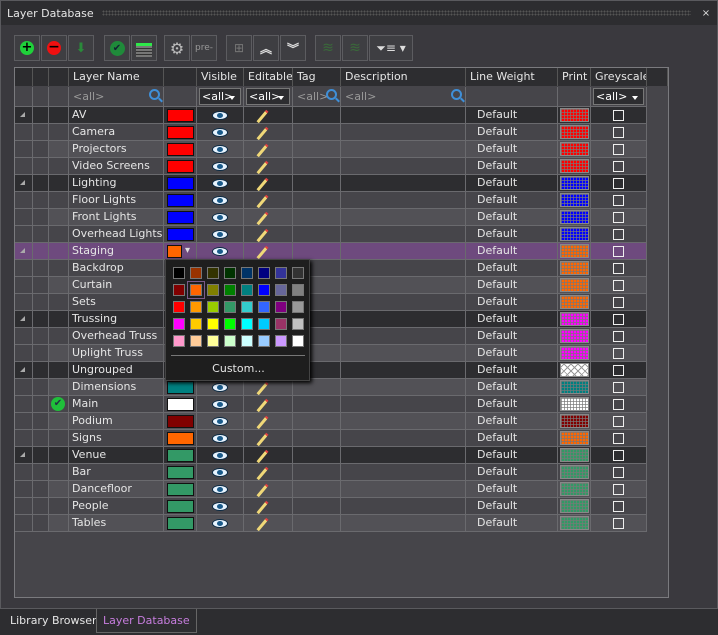 The width and height of the screenshot is (718, 635). I want to click on layer-name: Projectors, so click(98, 148).